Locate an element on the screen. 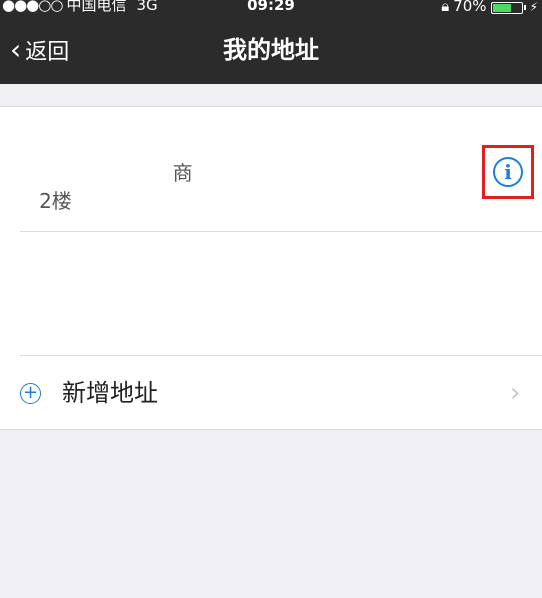 Image resolution: width=542 pixels, height=598 pixels. page-title: 我的地址 is located at coordinates (271, 50).